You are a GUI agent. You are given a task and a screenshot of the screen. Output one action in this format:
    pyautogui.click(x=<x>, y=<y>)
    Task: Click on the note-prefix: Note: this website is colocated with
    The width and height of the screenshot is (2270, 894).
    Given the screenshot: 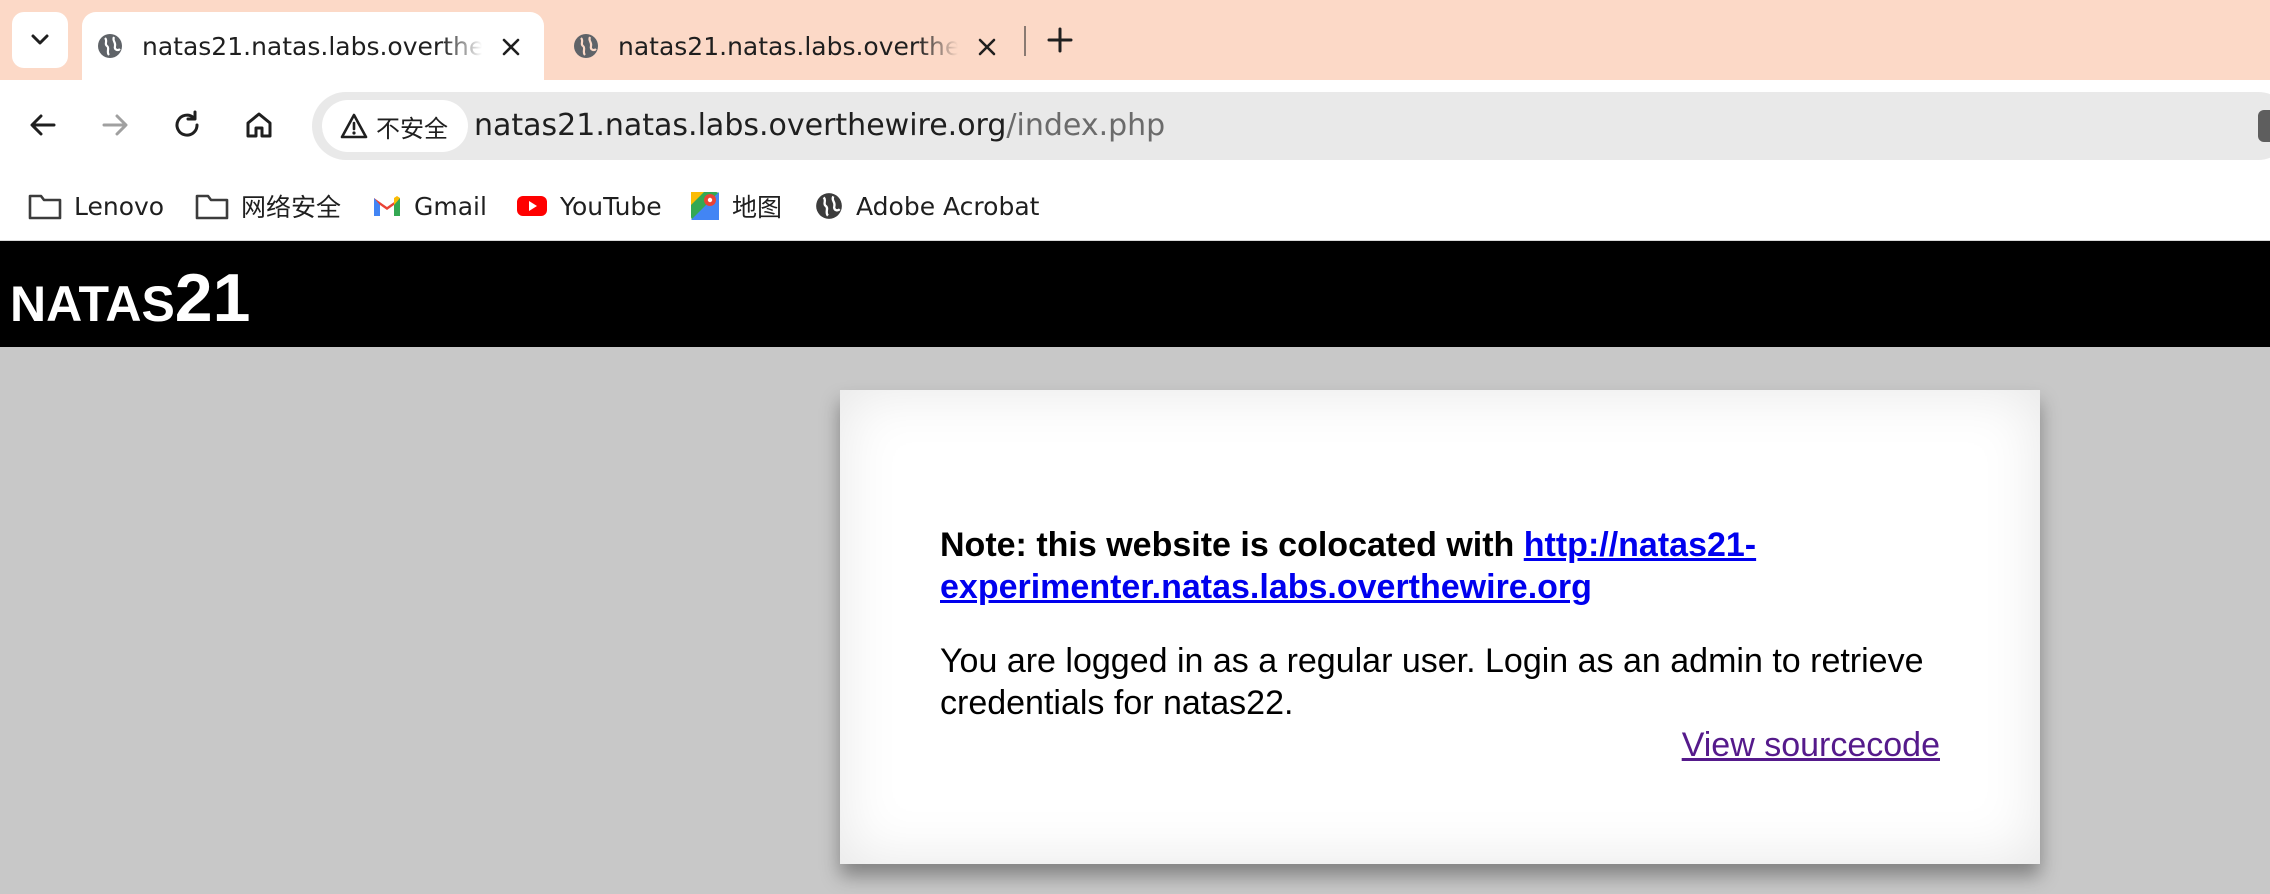 What is the action you would take?
    pyautogui.click(x=1232, y=545)
    